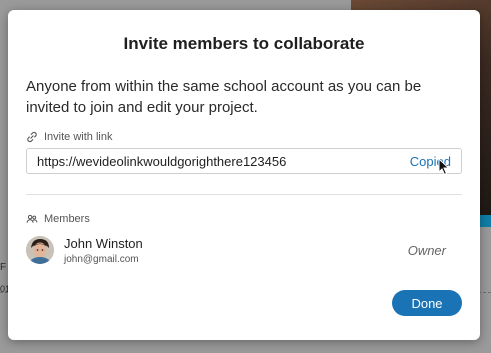 The height and width of the screenshot is (353, 491). Describe the element at coordinates (444, 166) in the screenshot. I see `mouse-cursor-icon` at that location.